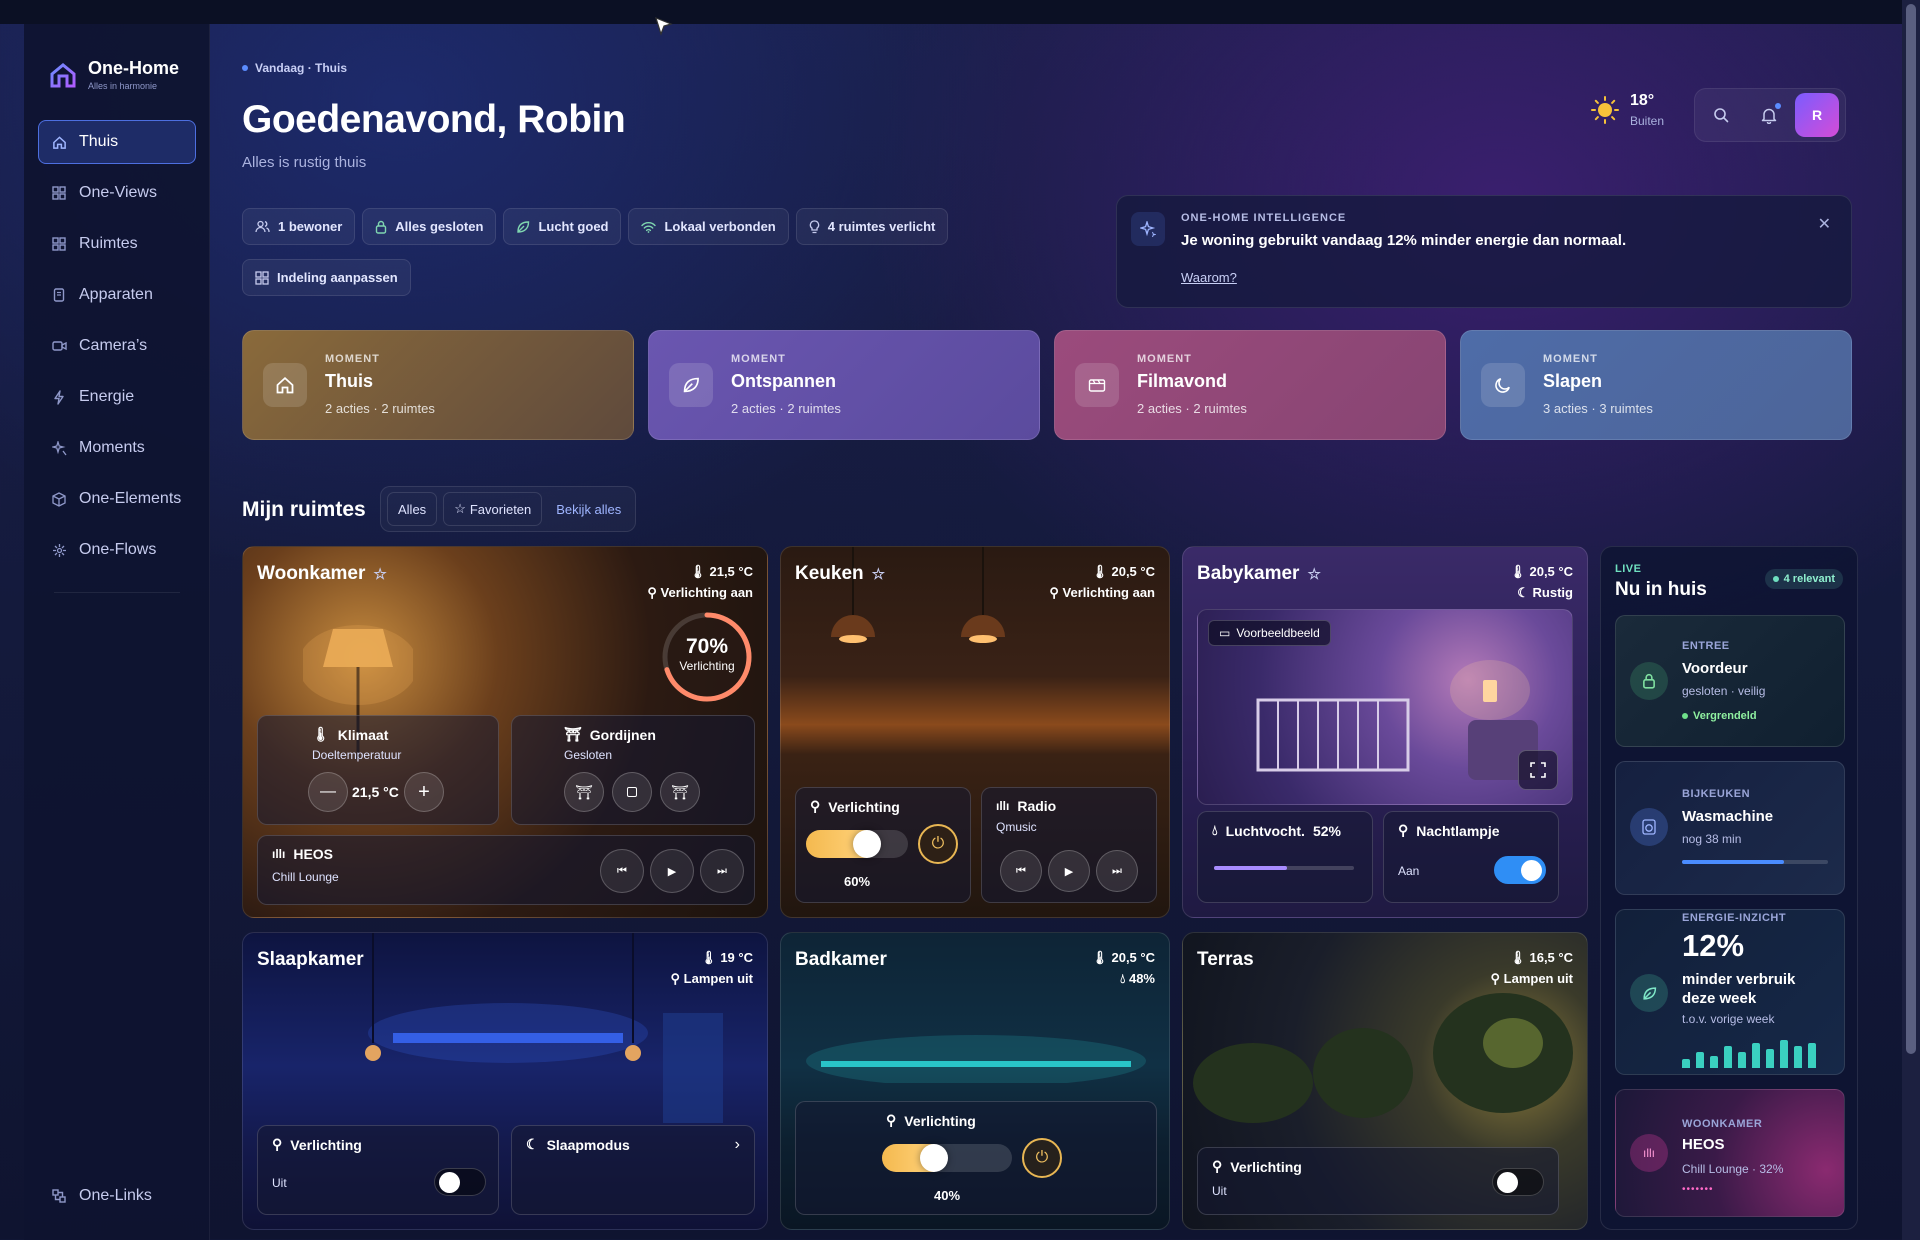 This screenshot has height=1240, width=1920. I want to click on nav-item-thuis: Thuis, so click(117, 142).